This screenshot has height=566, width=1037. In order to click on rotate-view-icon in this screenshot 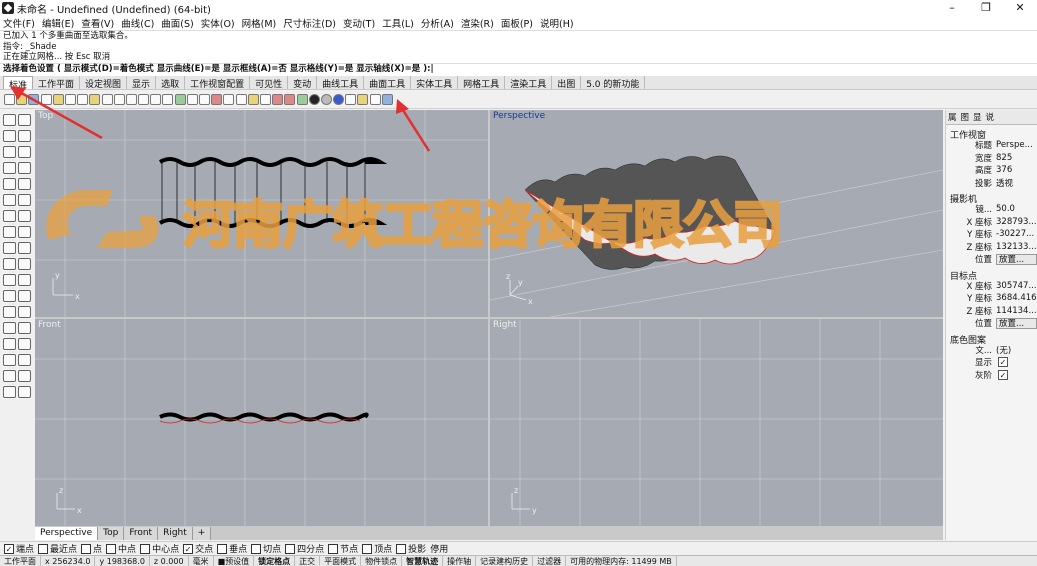, I will do `click(131, 99)`.